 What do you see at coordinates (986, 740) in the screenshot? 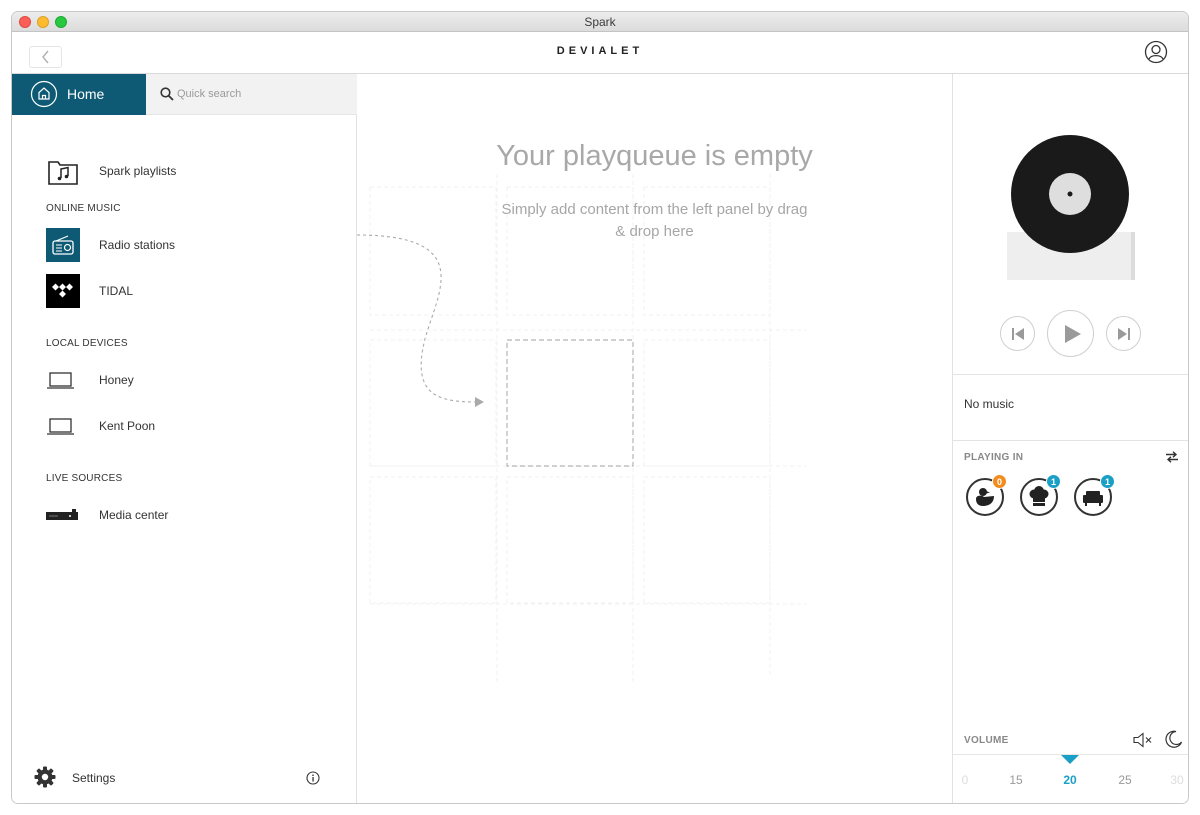
I see `volume-heading: VOLUME` at bounding box center [986, 740].